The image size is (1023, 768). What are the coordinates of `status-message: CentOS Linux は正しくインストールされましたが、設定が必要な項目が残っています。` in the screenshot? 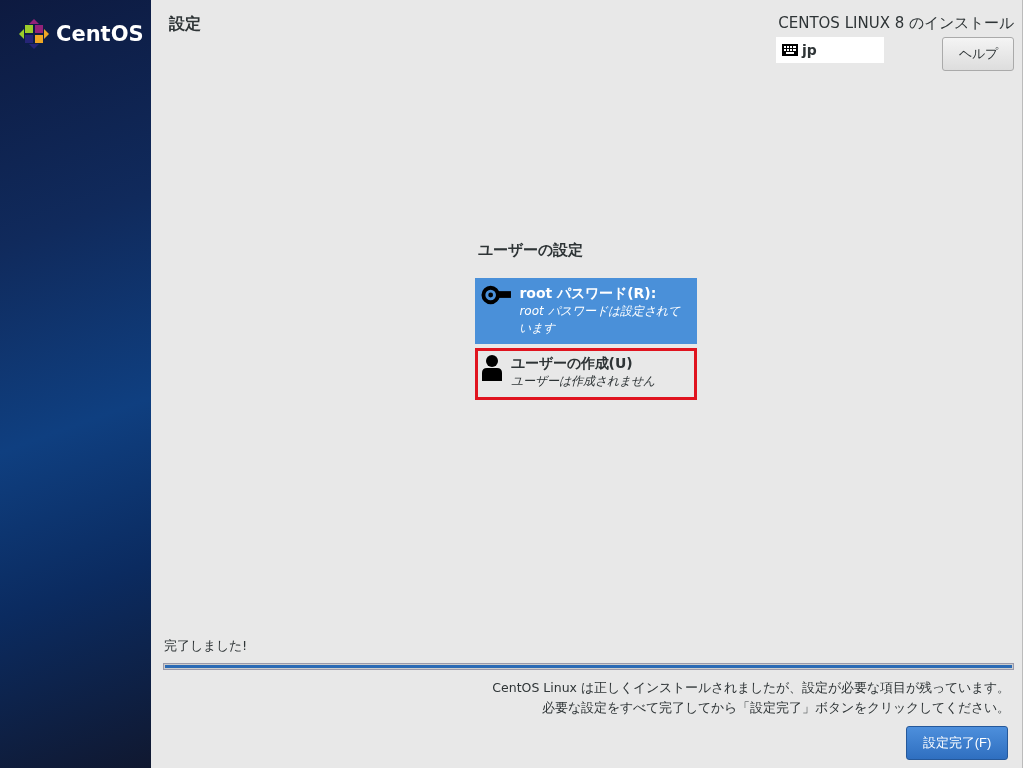 It's located at (750, 688).